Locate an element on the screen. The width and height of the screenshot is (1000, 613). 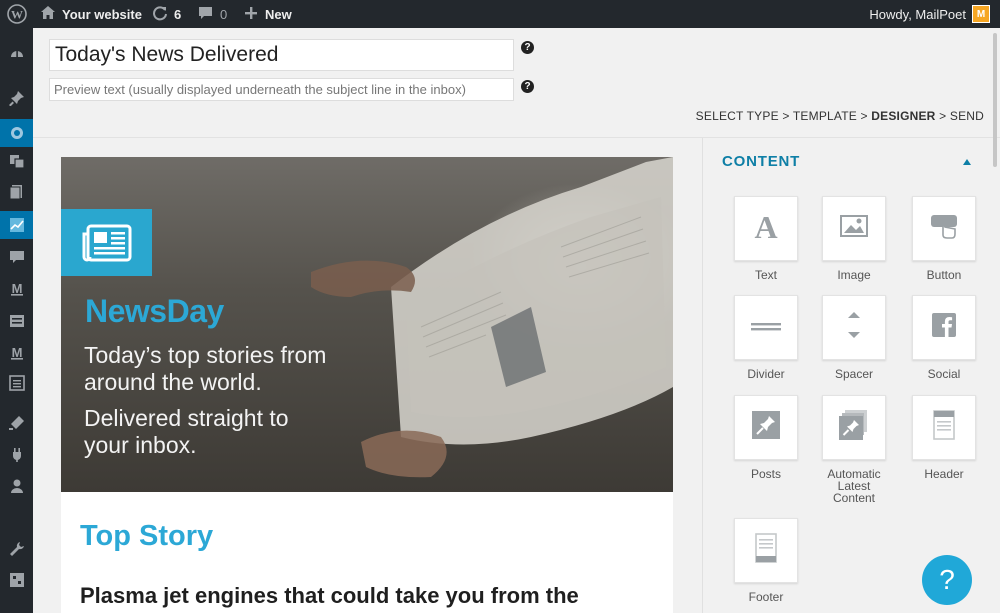
header-icon is located at coordinates (944, 427).